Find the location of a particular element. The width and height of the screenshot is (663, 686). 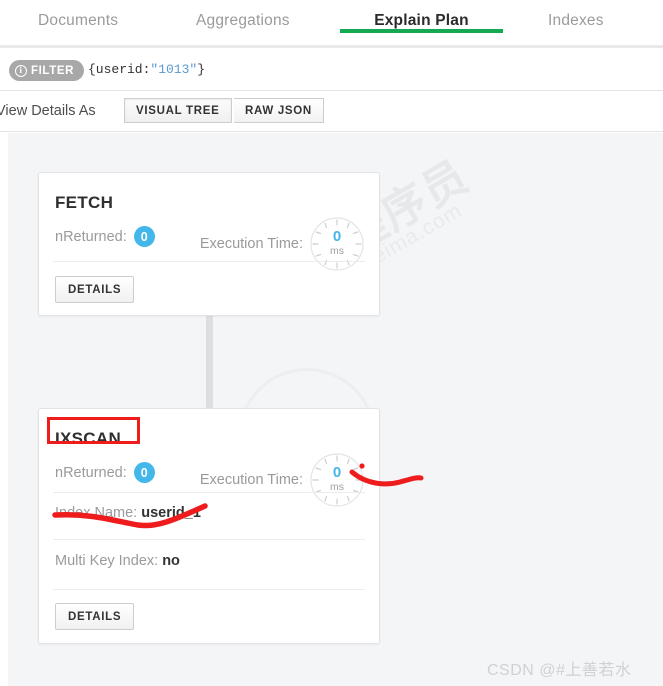

filter-query-prefix: {userid: is located at coordinates (119, 69).